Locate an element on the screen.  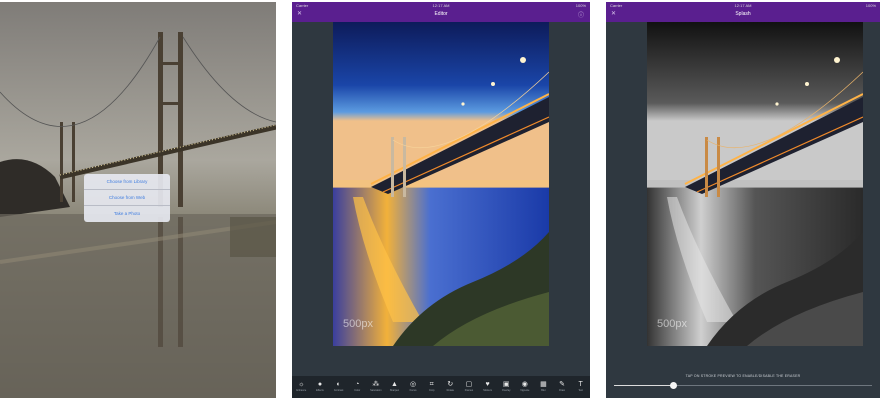
tool-sharpen: ▲ Sharpen is located at coordinates (394, 387).